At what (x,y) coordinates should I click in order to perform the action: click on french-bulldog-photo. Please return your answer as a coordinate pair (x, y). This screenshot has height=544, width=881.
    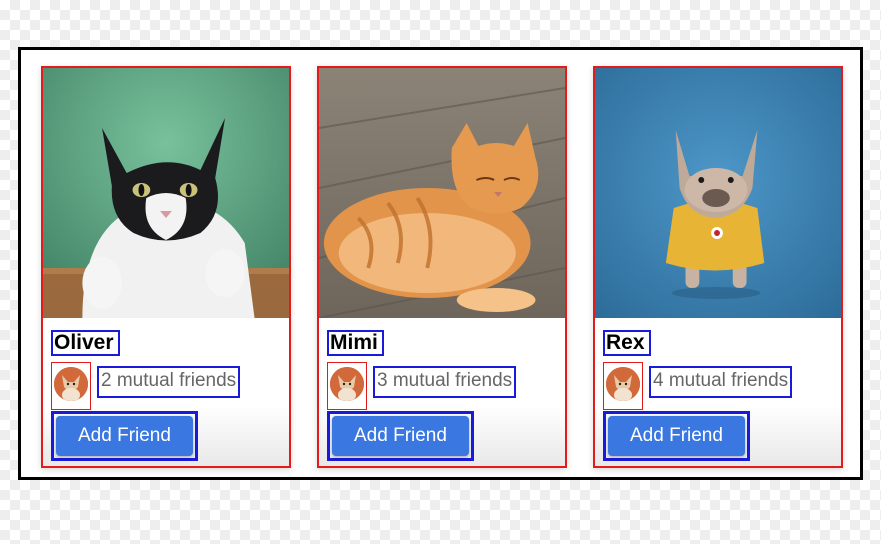
    Looking at the image, I should click on (718, 193).